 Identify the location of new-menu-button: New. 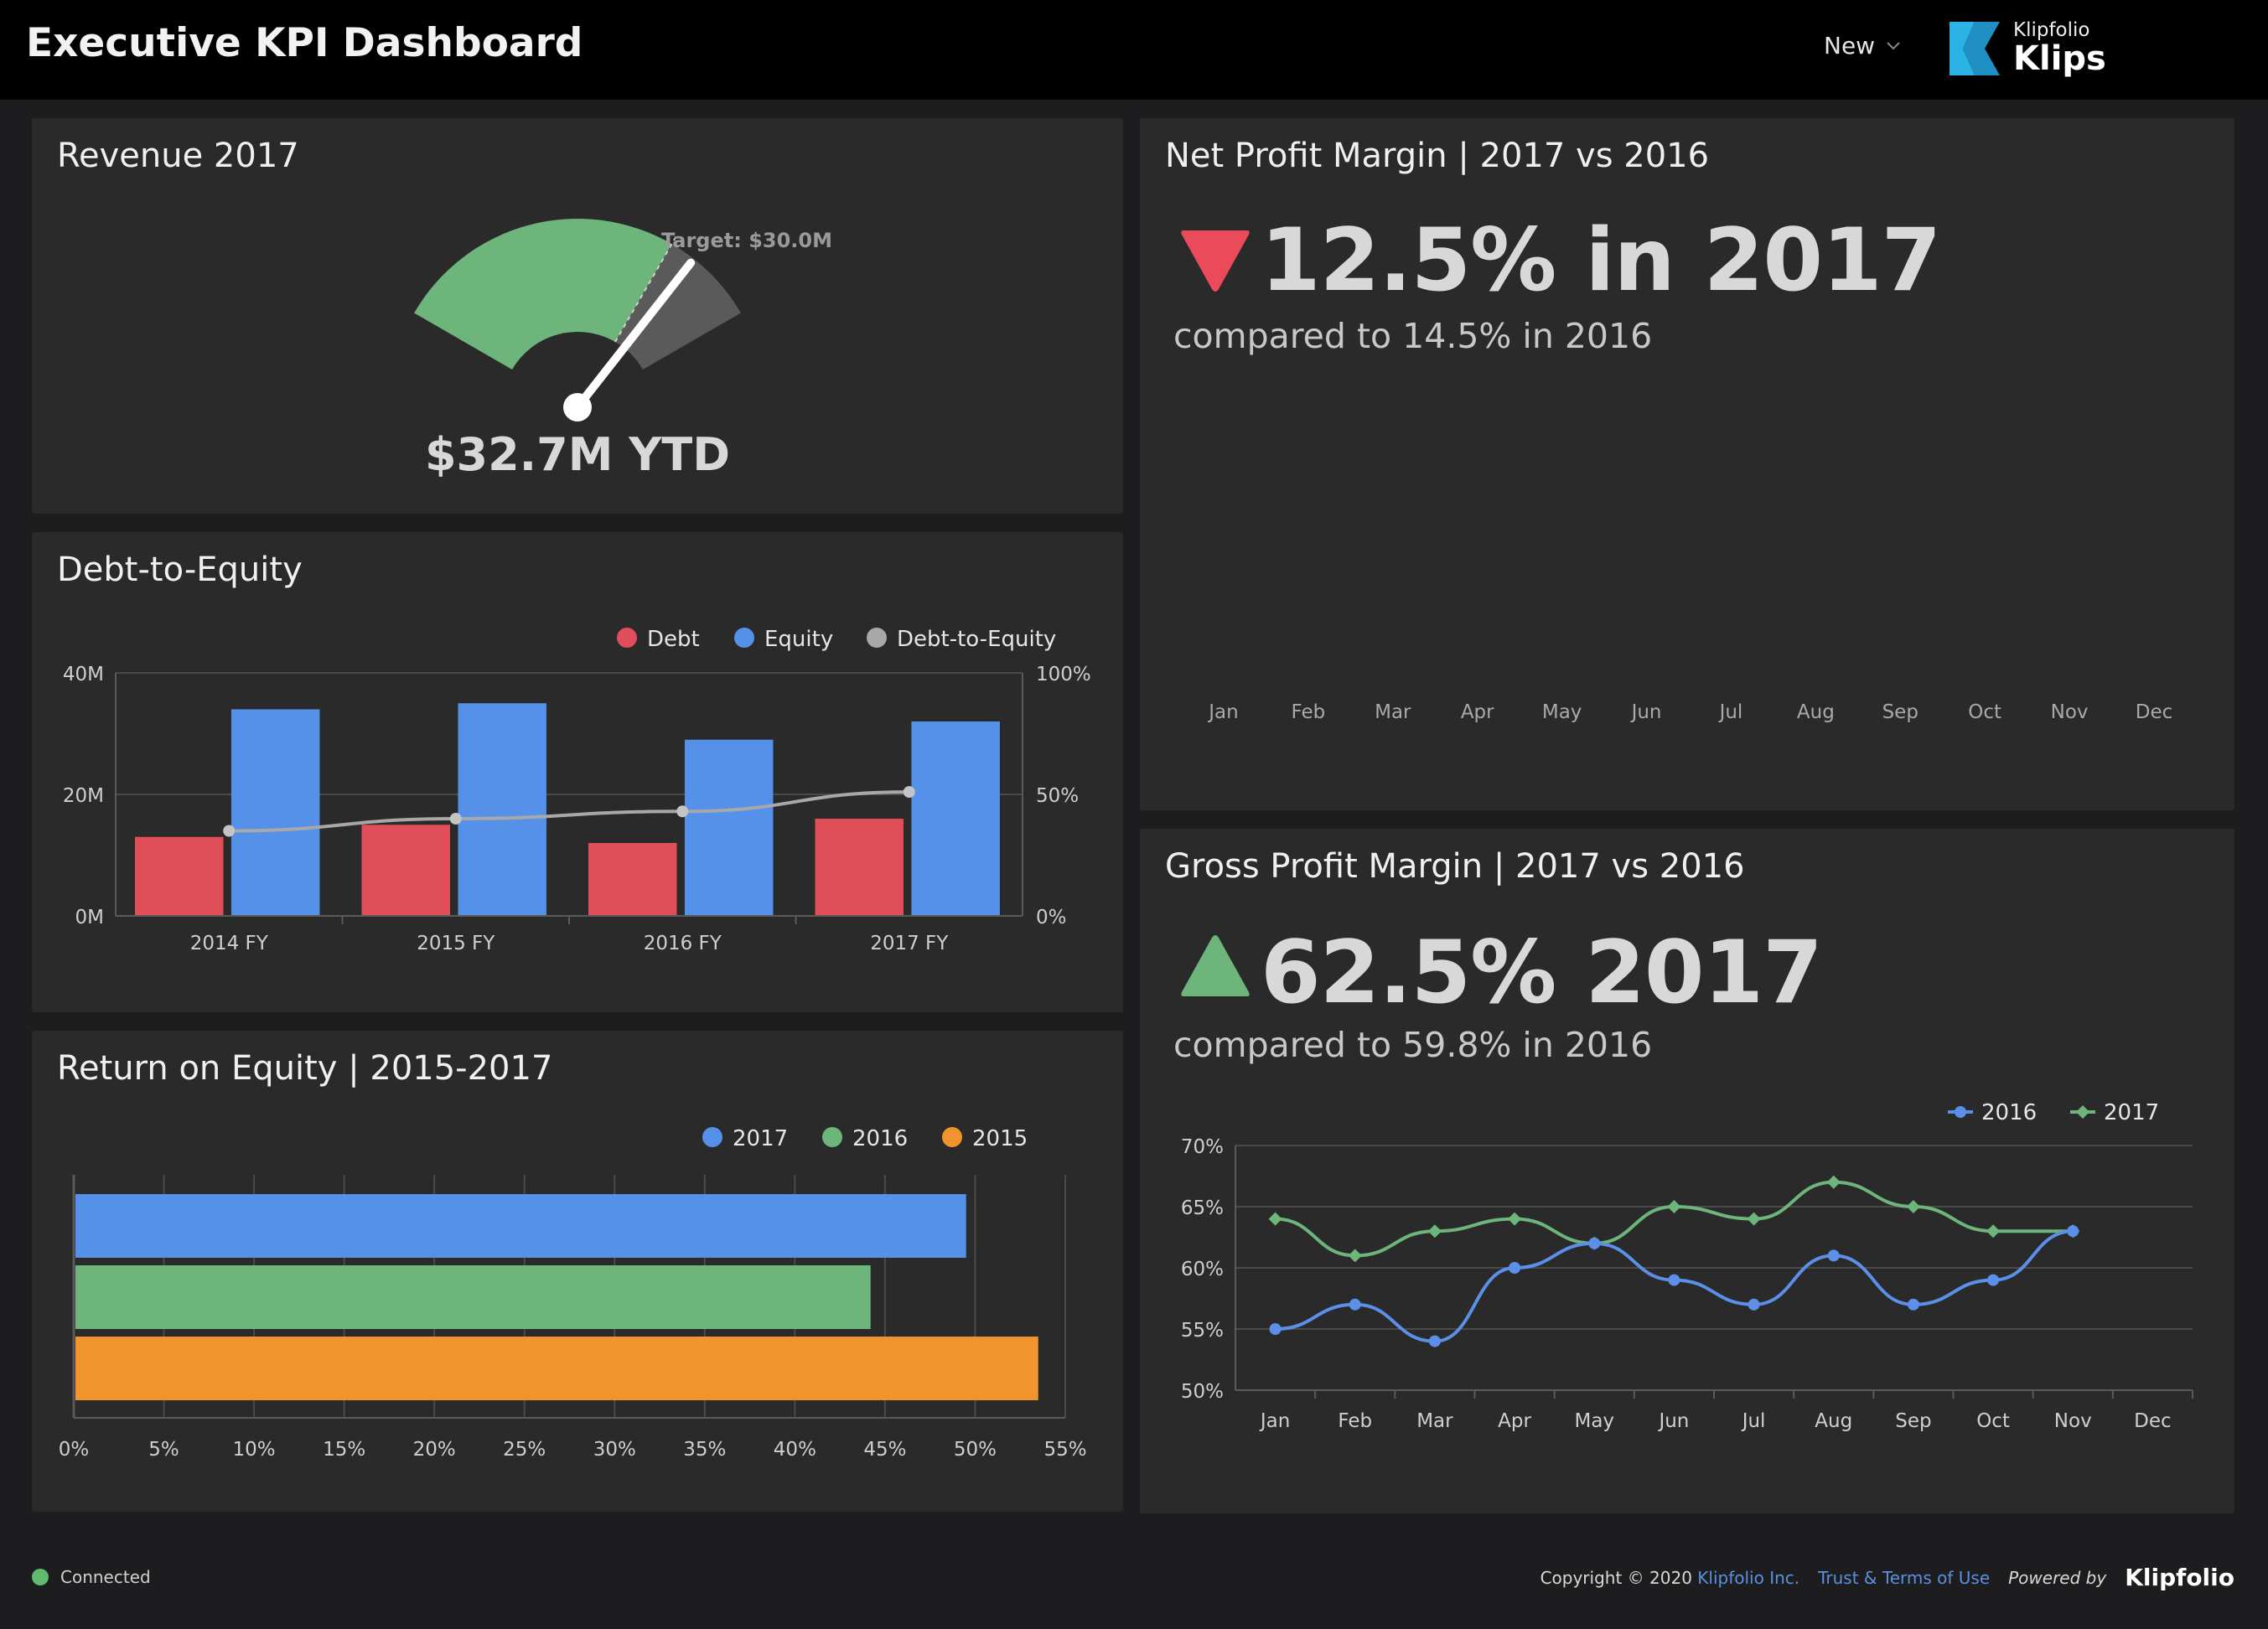
(1863, 45).